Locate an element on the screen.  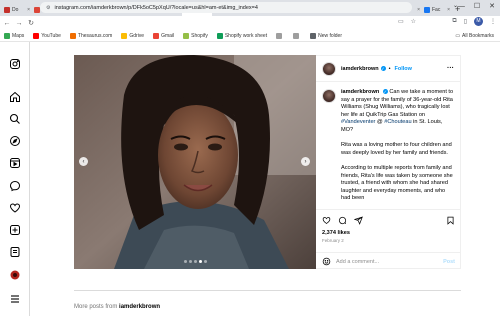
more-posts-heading: More posts from iamderkbrown is located at coordinates (117, 307).